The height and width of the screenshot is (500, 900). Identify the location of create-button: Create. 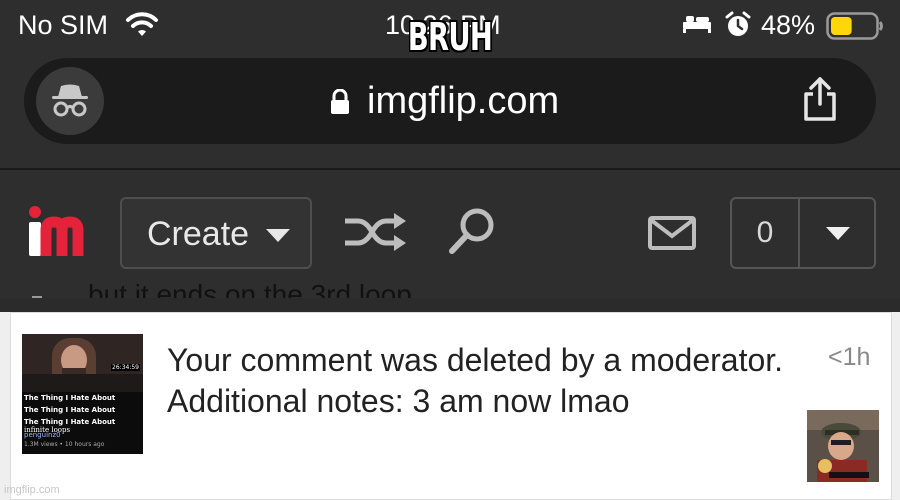
(216, 233).